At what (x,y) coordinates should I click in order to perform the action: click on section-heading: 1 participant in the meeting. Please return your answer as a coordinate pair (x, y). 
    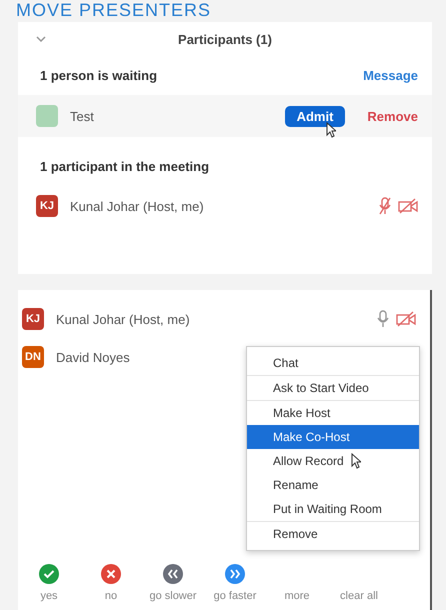
    Looking at the image, I should click on (125, 166).